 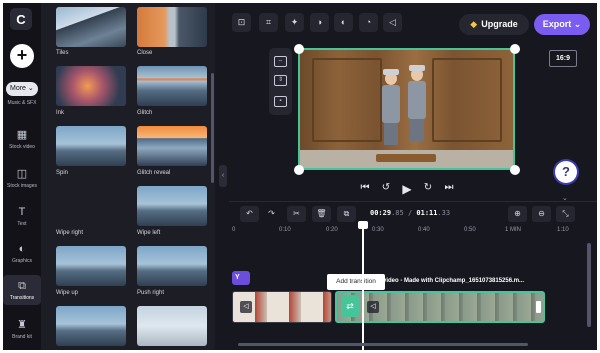 I want to click on caption-clip: Y, so click(x=241, y=278).